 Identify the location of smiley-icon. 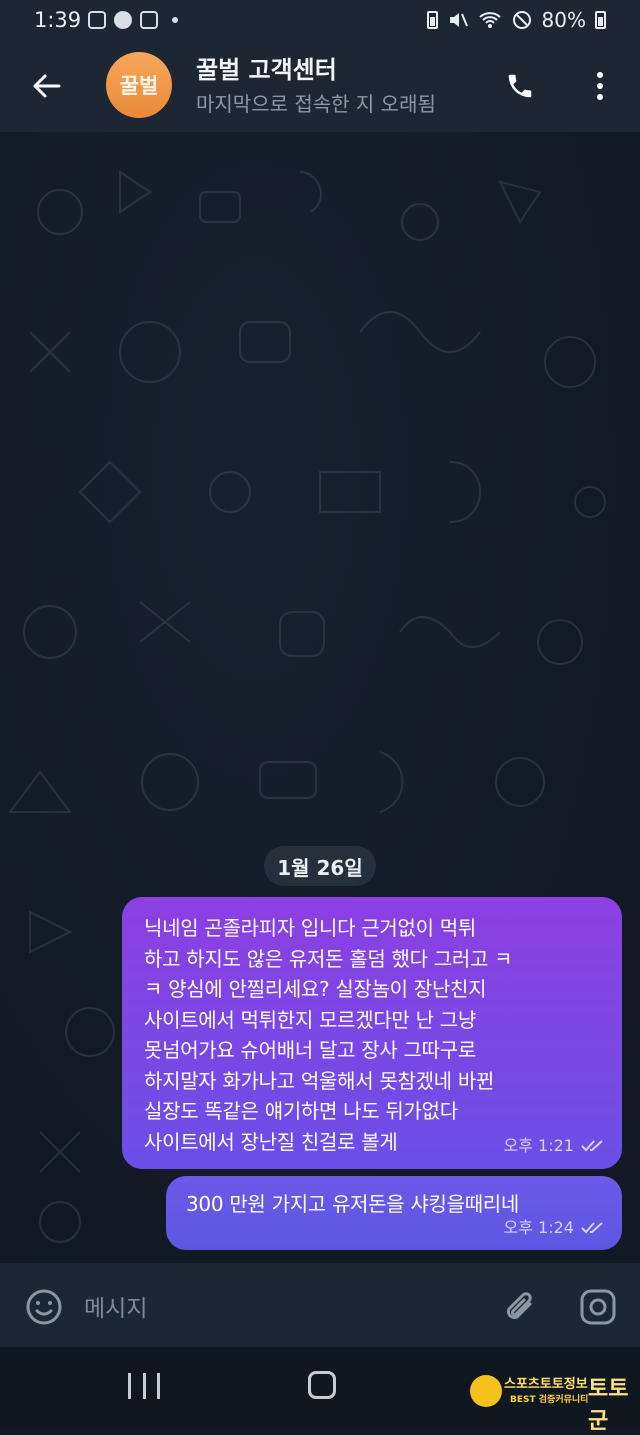
(44, 1307).